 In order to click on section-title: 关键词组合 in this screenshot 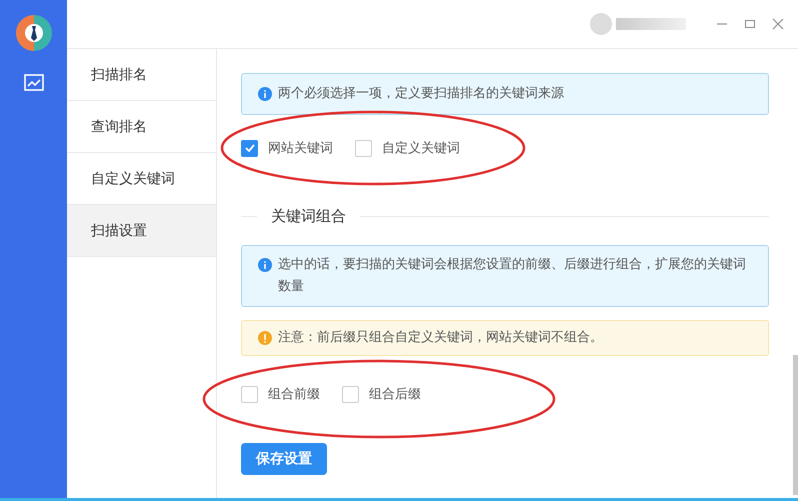, I will do `click(308, 216)`.